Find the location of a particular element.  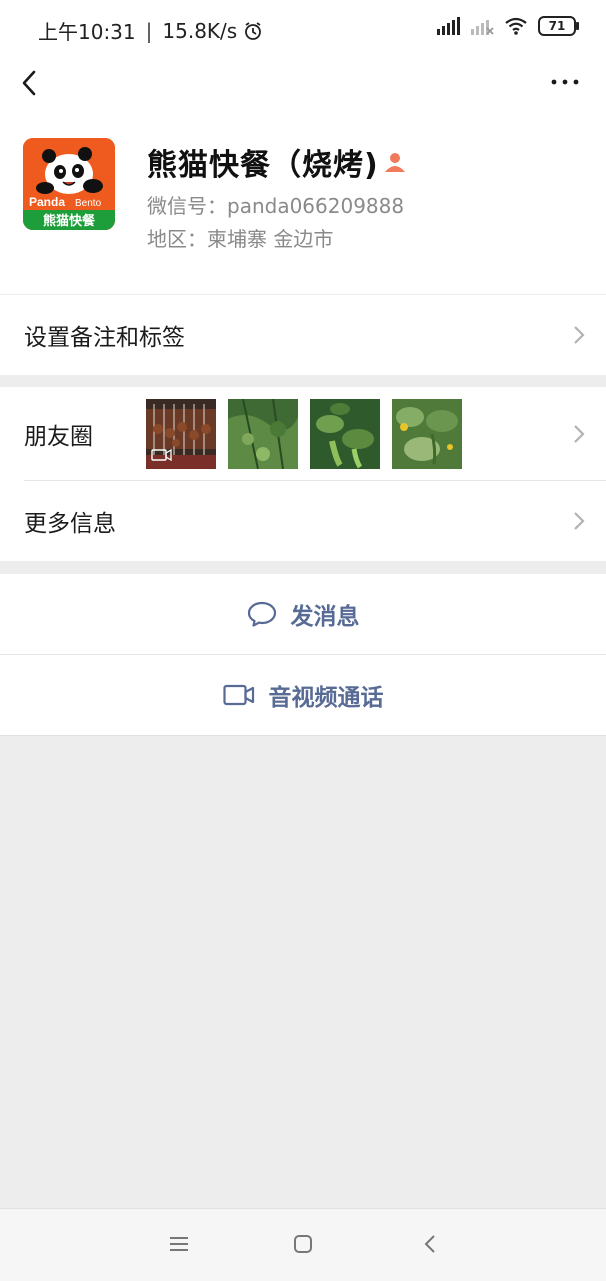

remarks-row: 设置备注和标签 is located at coordinates (303, 335).